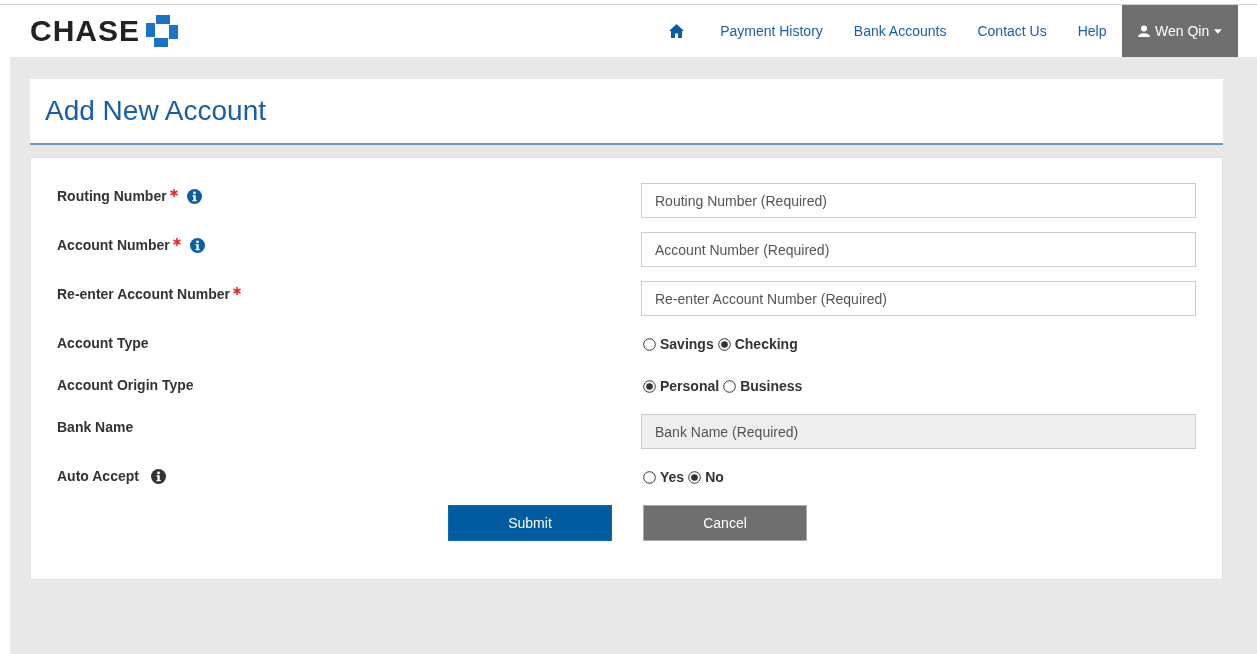 The image size is (1257, 654). What do you see at coordinates (530, 523) in the screenshot?
I see `submit-button: Submit` at bounding box center [530, 523].